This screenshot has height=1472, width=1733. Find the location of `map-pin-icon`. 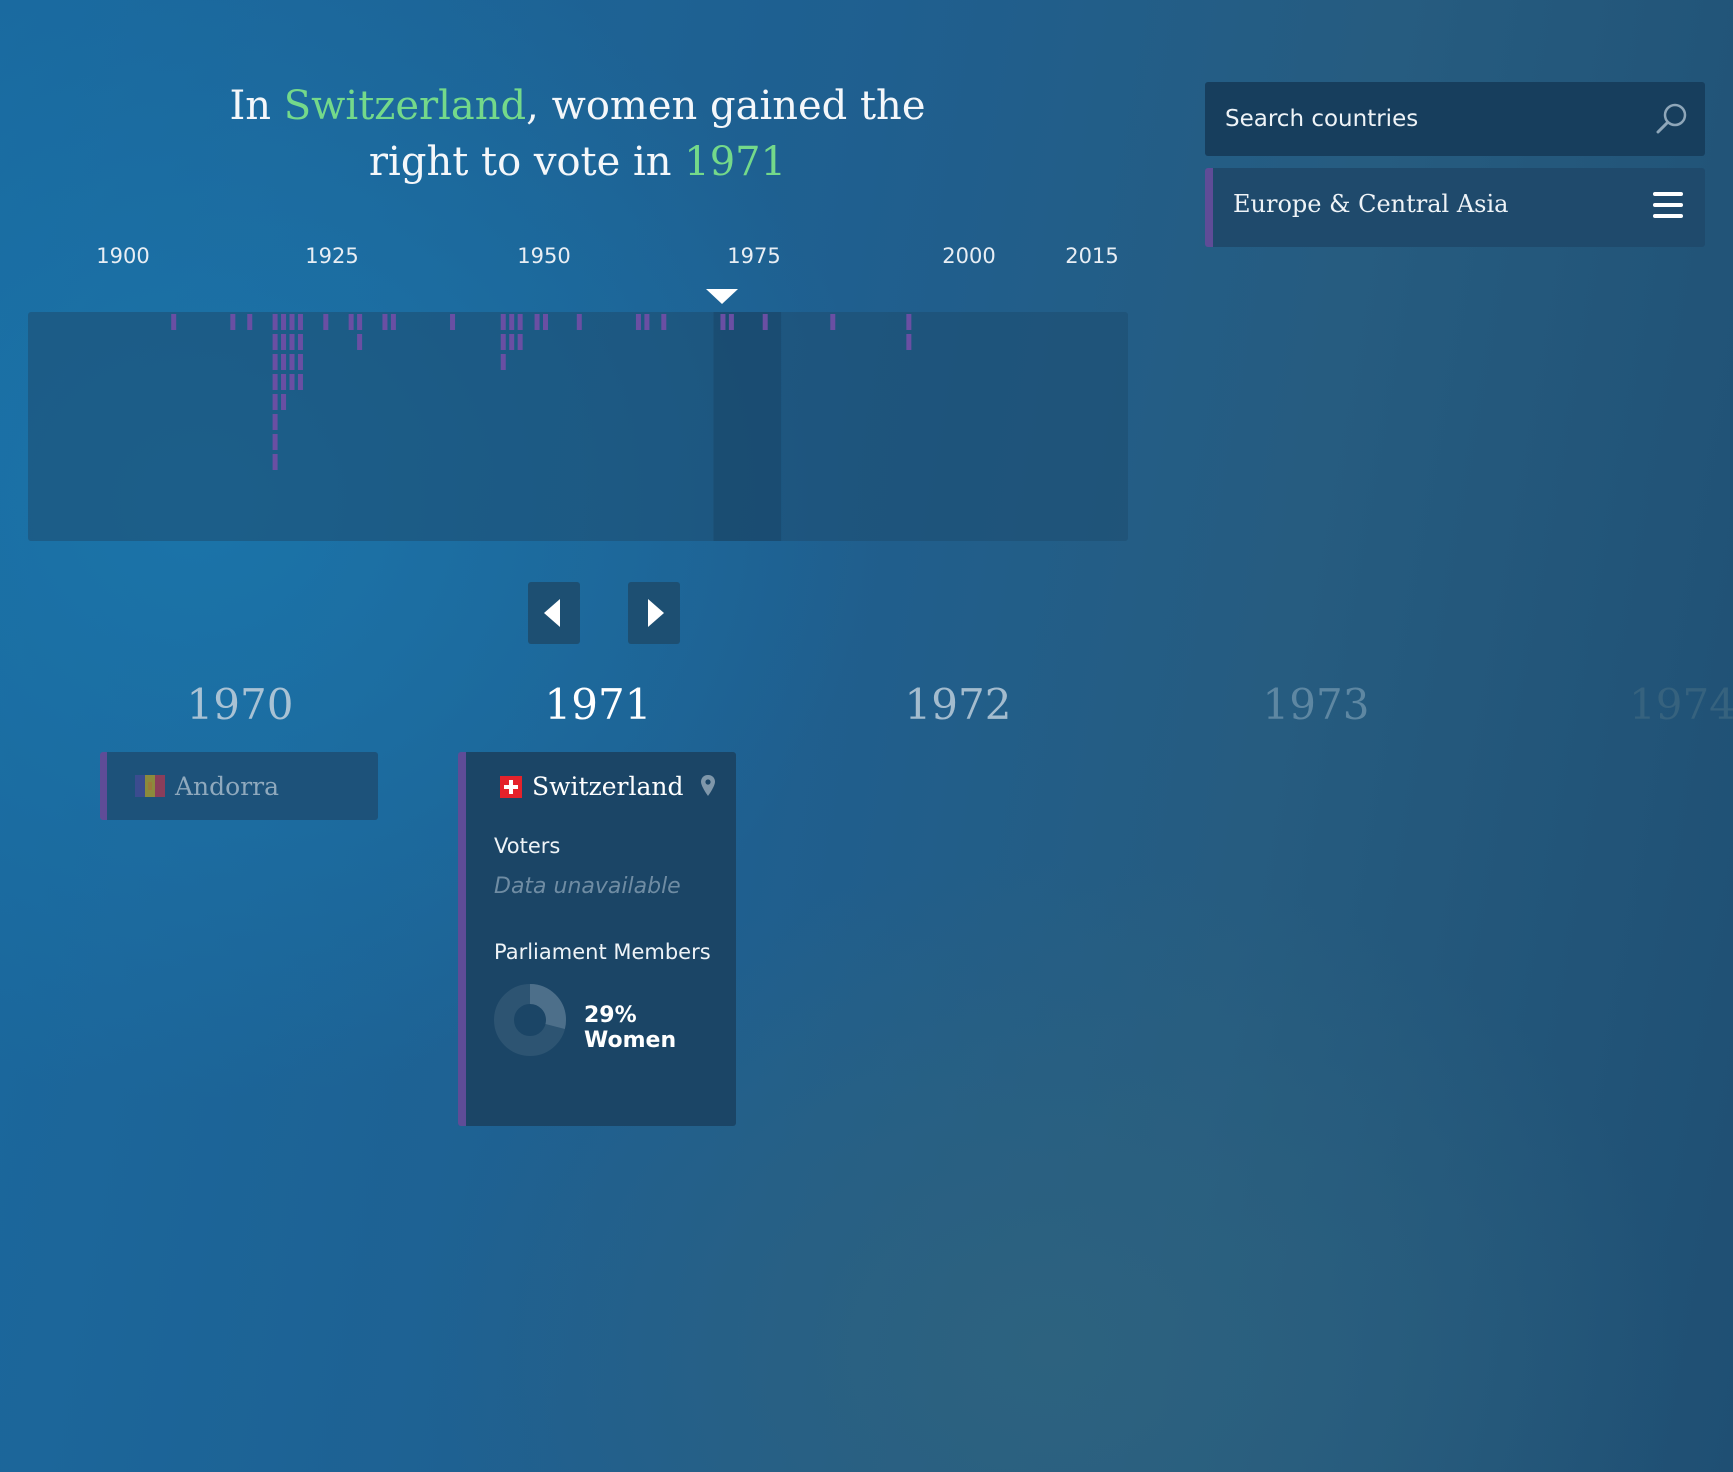

map-pin-icon is located at coordinates (708, 786).